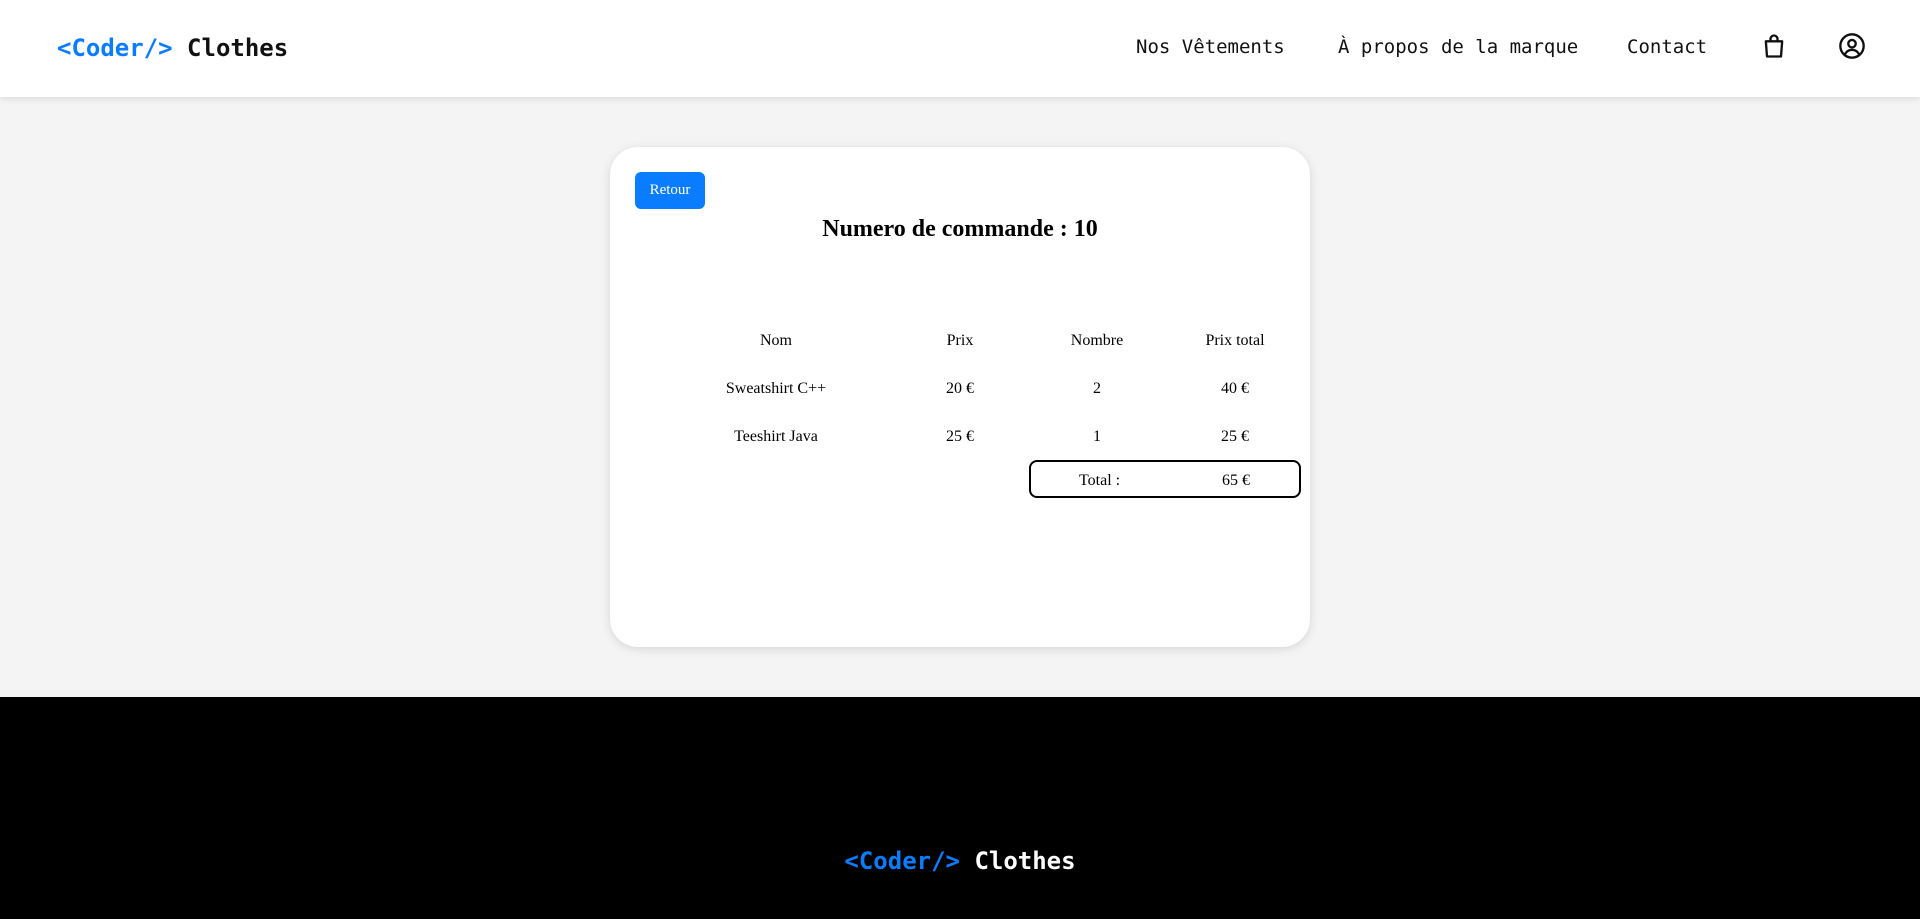 The height and width of the screenshot is (919, 1920). What do you see at coordinates (1235, 388) in the screenshot?
I see `order-item-total: 40 €` at bounding box center [1235, 388].